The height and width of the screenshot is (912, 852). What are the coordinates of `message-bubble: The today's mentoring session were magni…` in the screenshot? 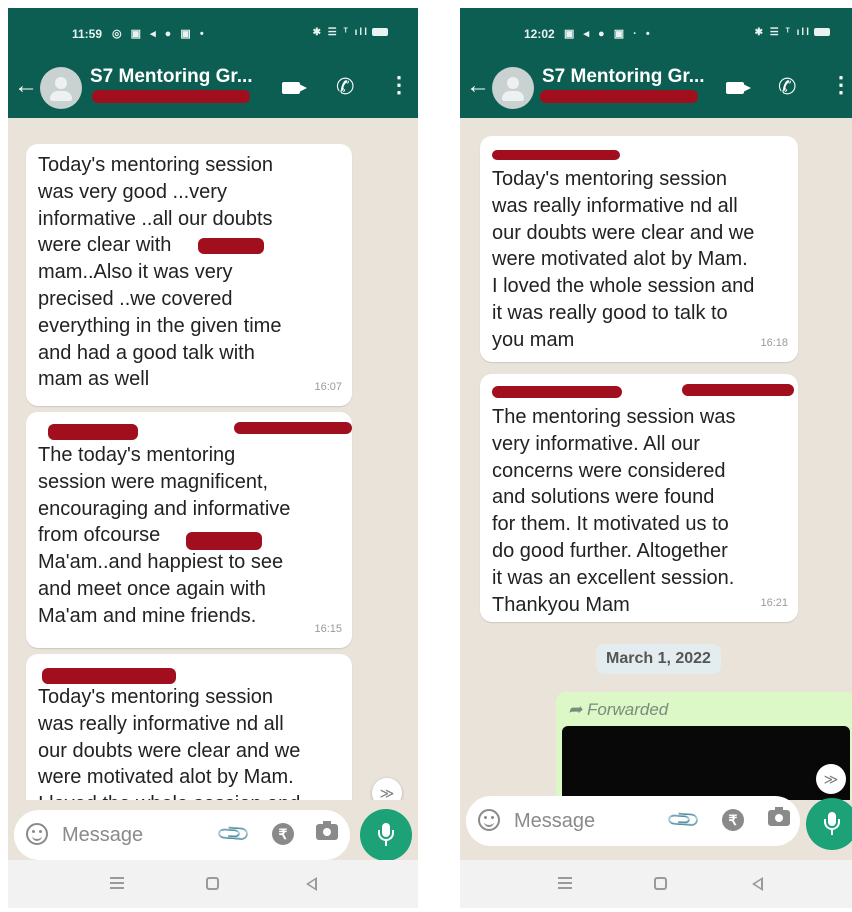 It's located at (189, 530).